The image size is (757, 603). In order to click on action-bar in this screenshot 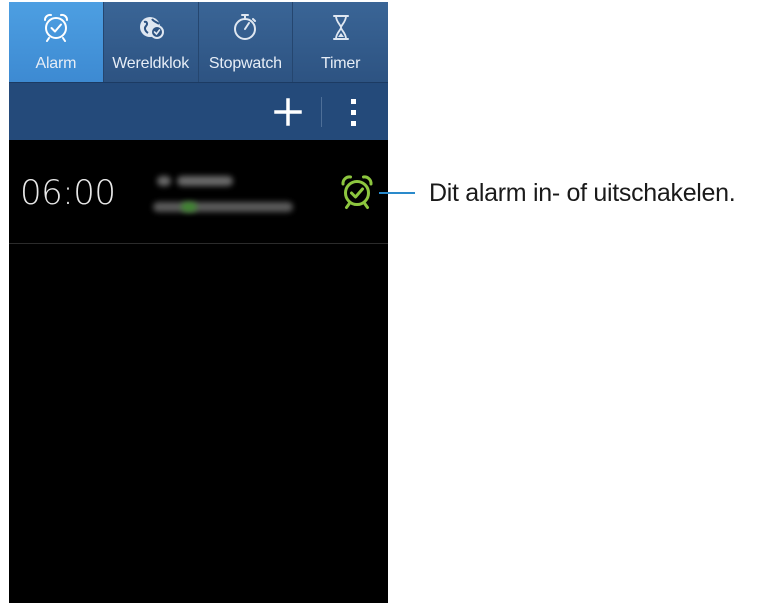, I will do `click(198, 111)`.